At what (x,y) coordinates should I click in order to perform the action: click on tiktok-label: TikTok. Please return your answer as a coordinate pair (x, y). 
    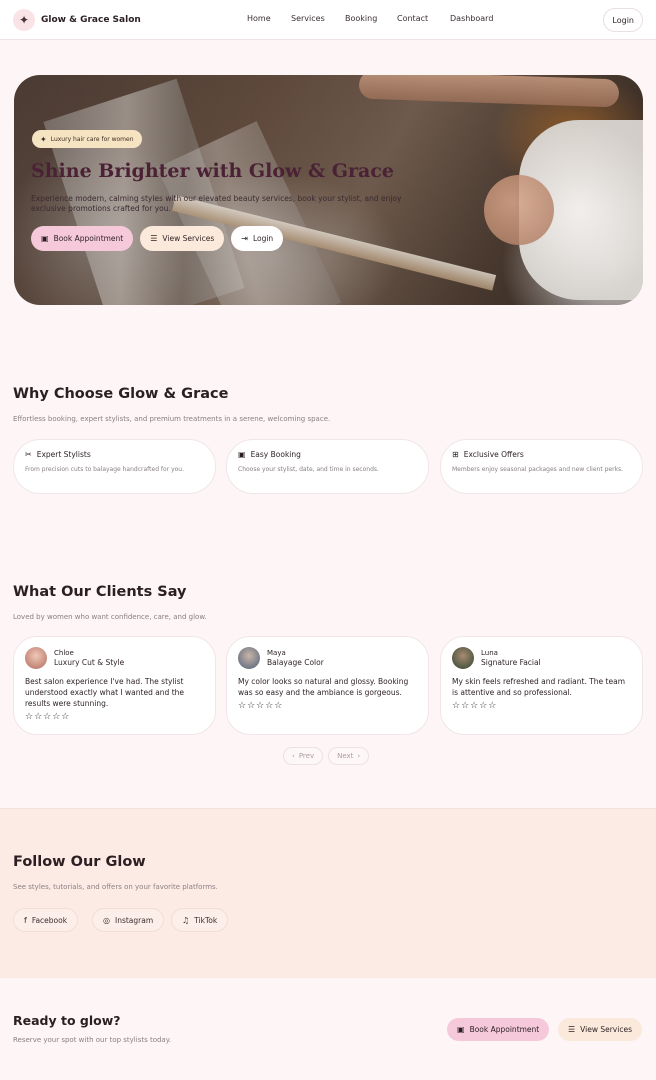
    Looking at the image, I should click on (206, 920).